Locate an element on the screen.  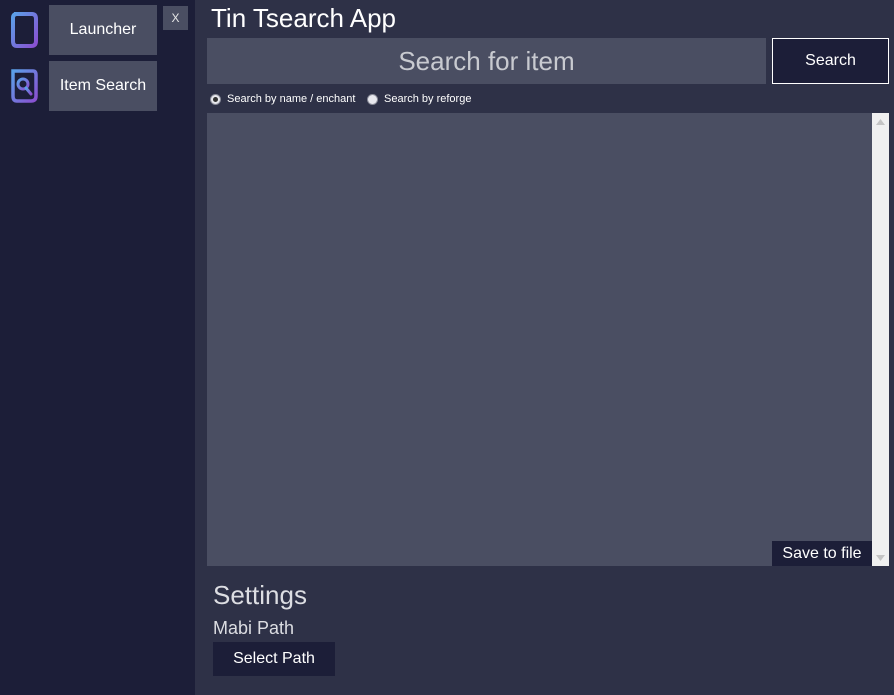
close-icon: X is located at coordinates (175, 18).